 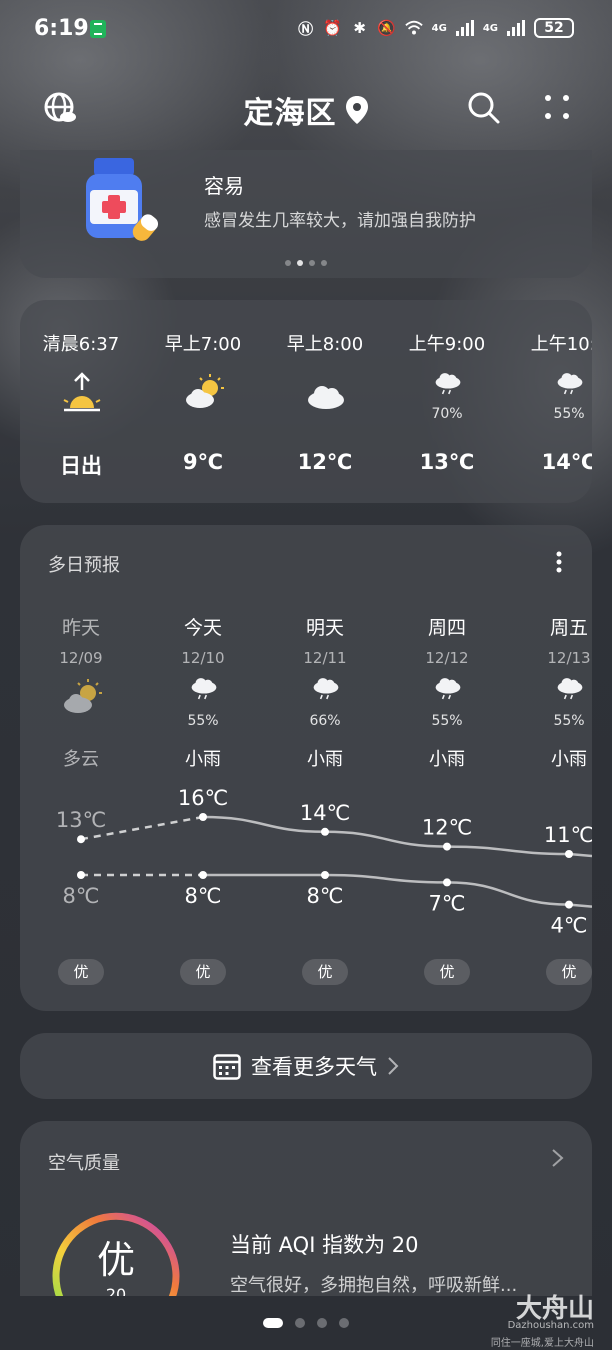 What do you see at coordinates (519, 1318) in the screenshot?
I see `watermark: 大舟山 Dazhoushan.com 同住一座城,爱上大舟山` at bounding box center [519, 1318].